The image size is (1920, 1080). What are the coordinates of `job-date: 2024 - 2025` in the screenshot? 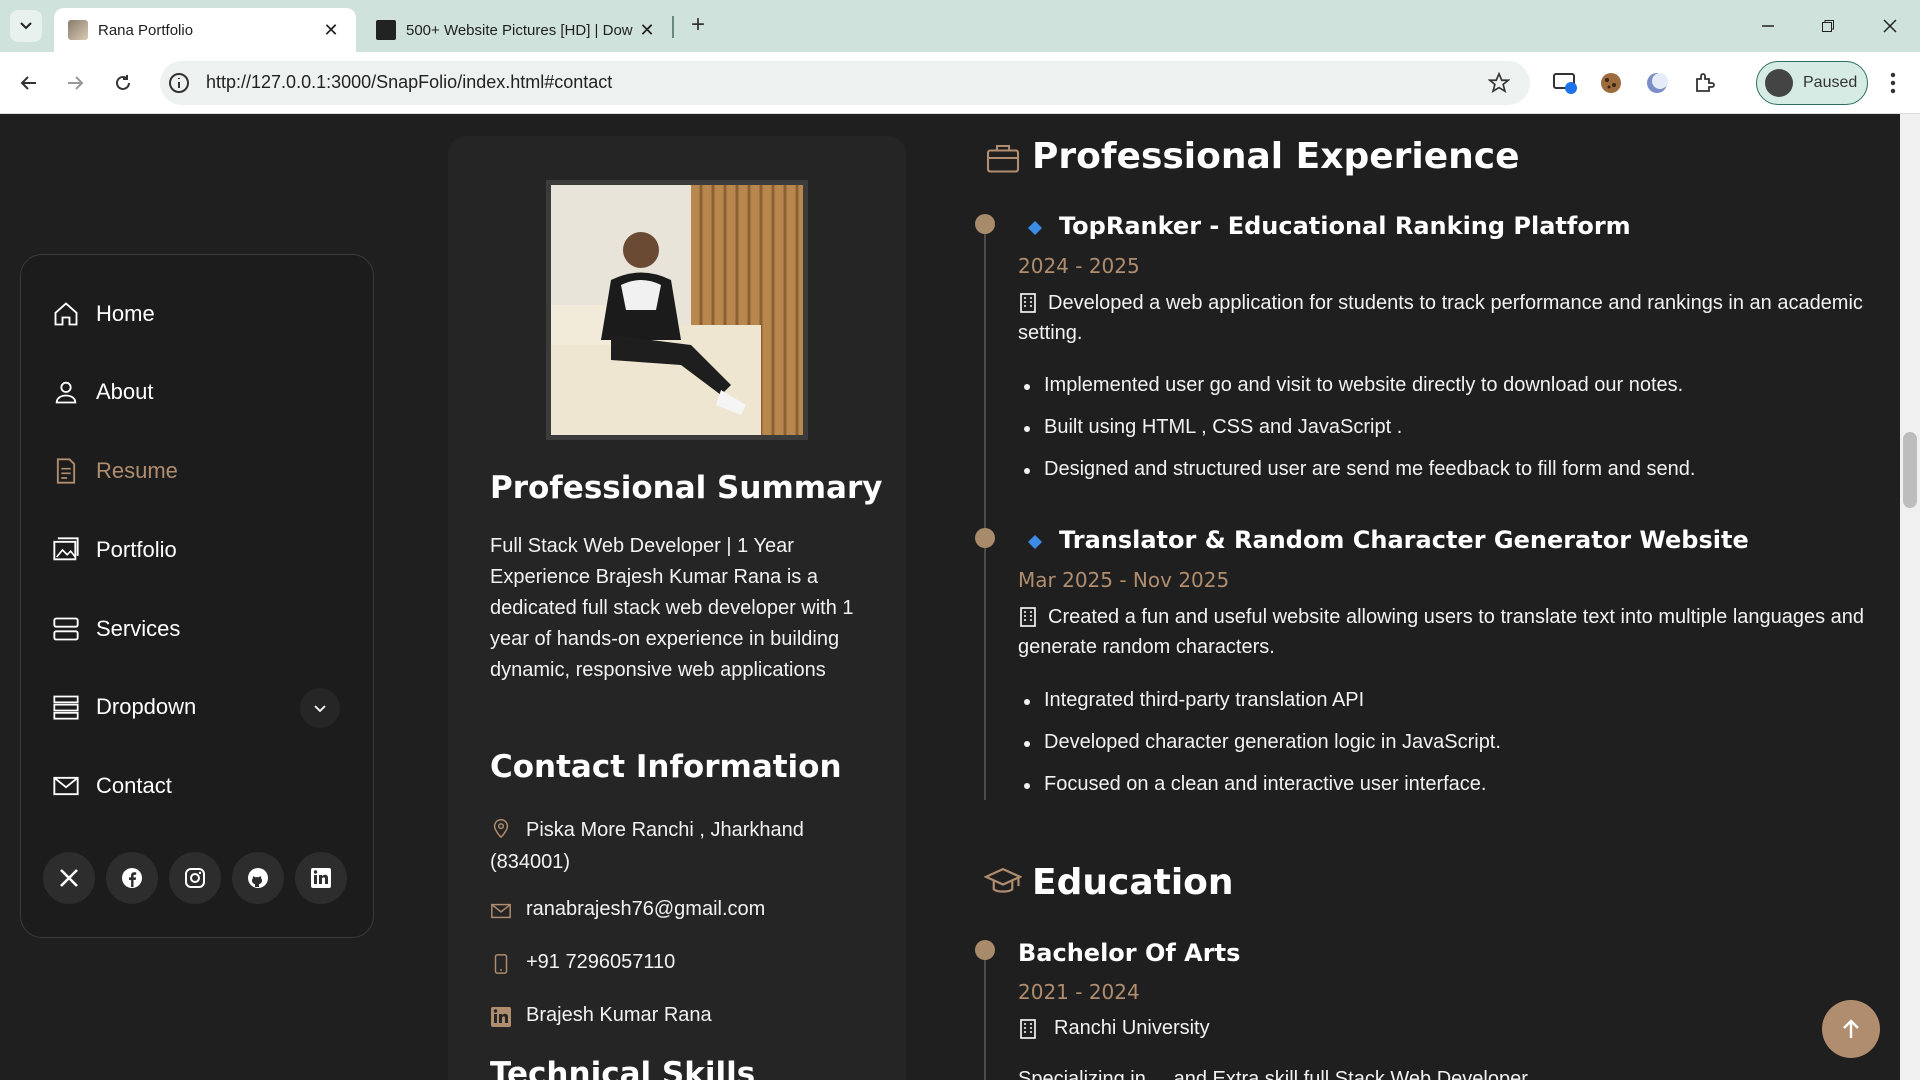 It's located at (1079, 266).